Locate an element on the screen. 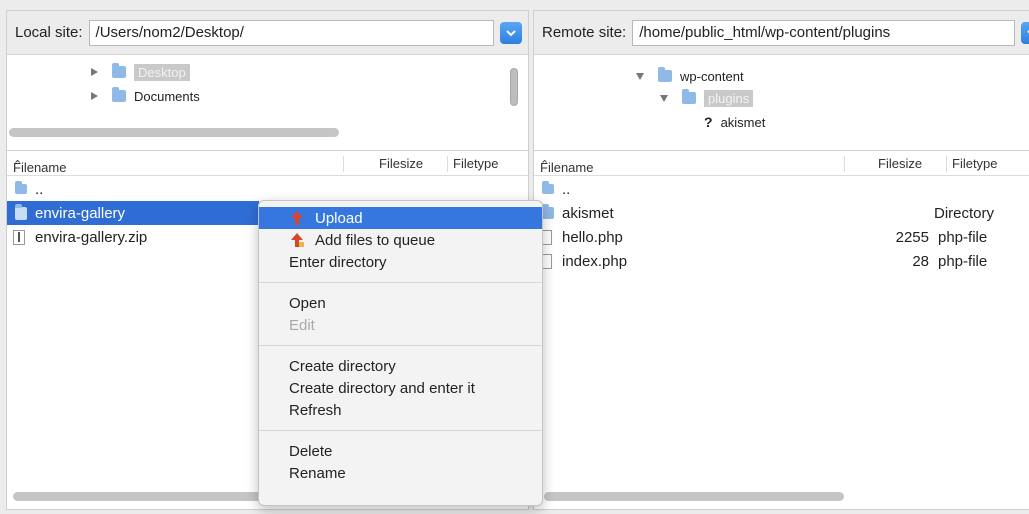 The height and width of the screenshot is (514, 1029). upload-arrow-icon is located at coordinates (297, 218).